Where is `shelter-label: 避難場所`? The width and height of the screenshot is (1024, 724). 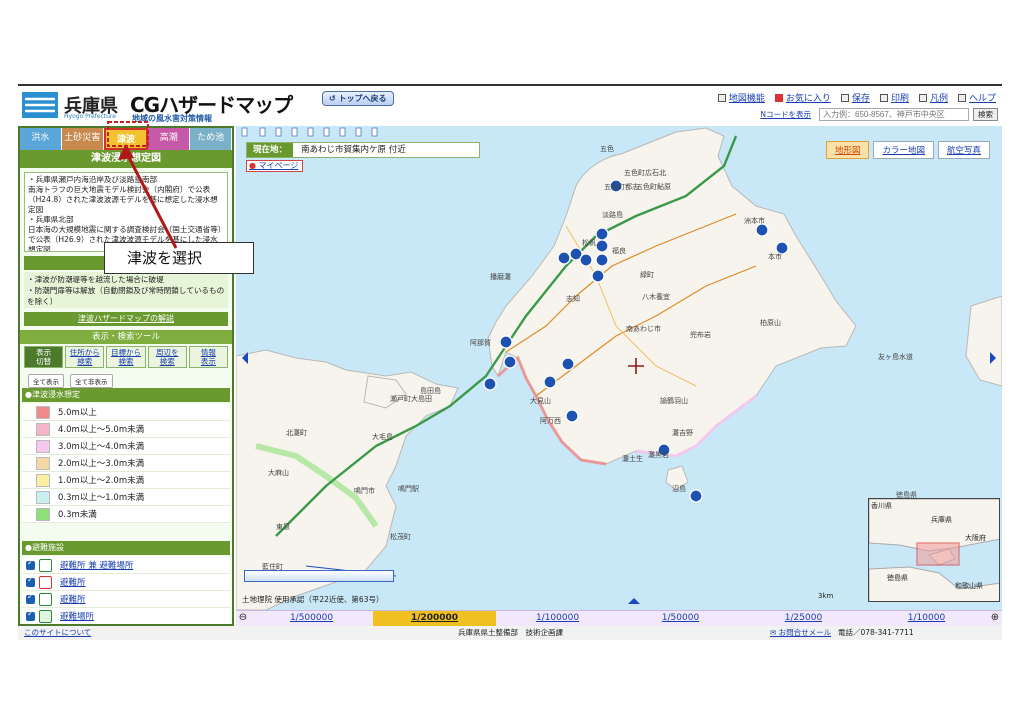
shelter-label: 避難場所 is located at coordinates (77, 617).